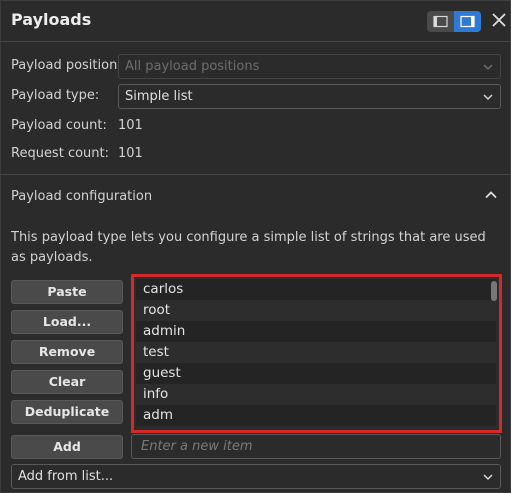 The image size is (511, 493). I want to click on layout-left-icon, so click(440, 21).